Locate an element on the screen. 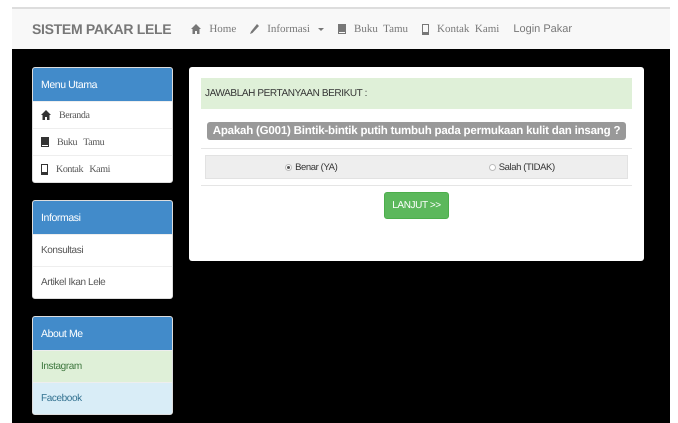 The height and width of the screenshot is (423, 678). sidebar-item: Buku Tamu is located at coordinates (102, 141).